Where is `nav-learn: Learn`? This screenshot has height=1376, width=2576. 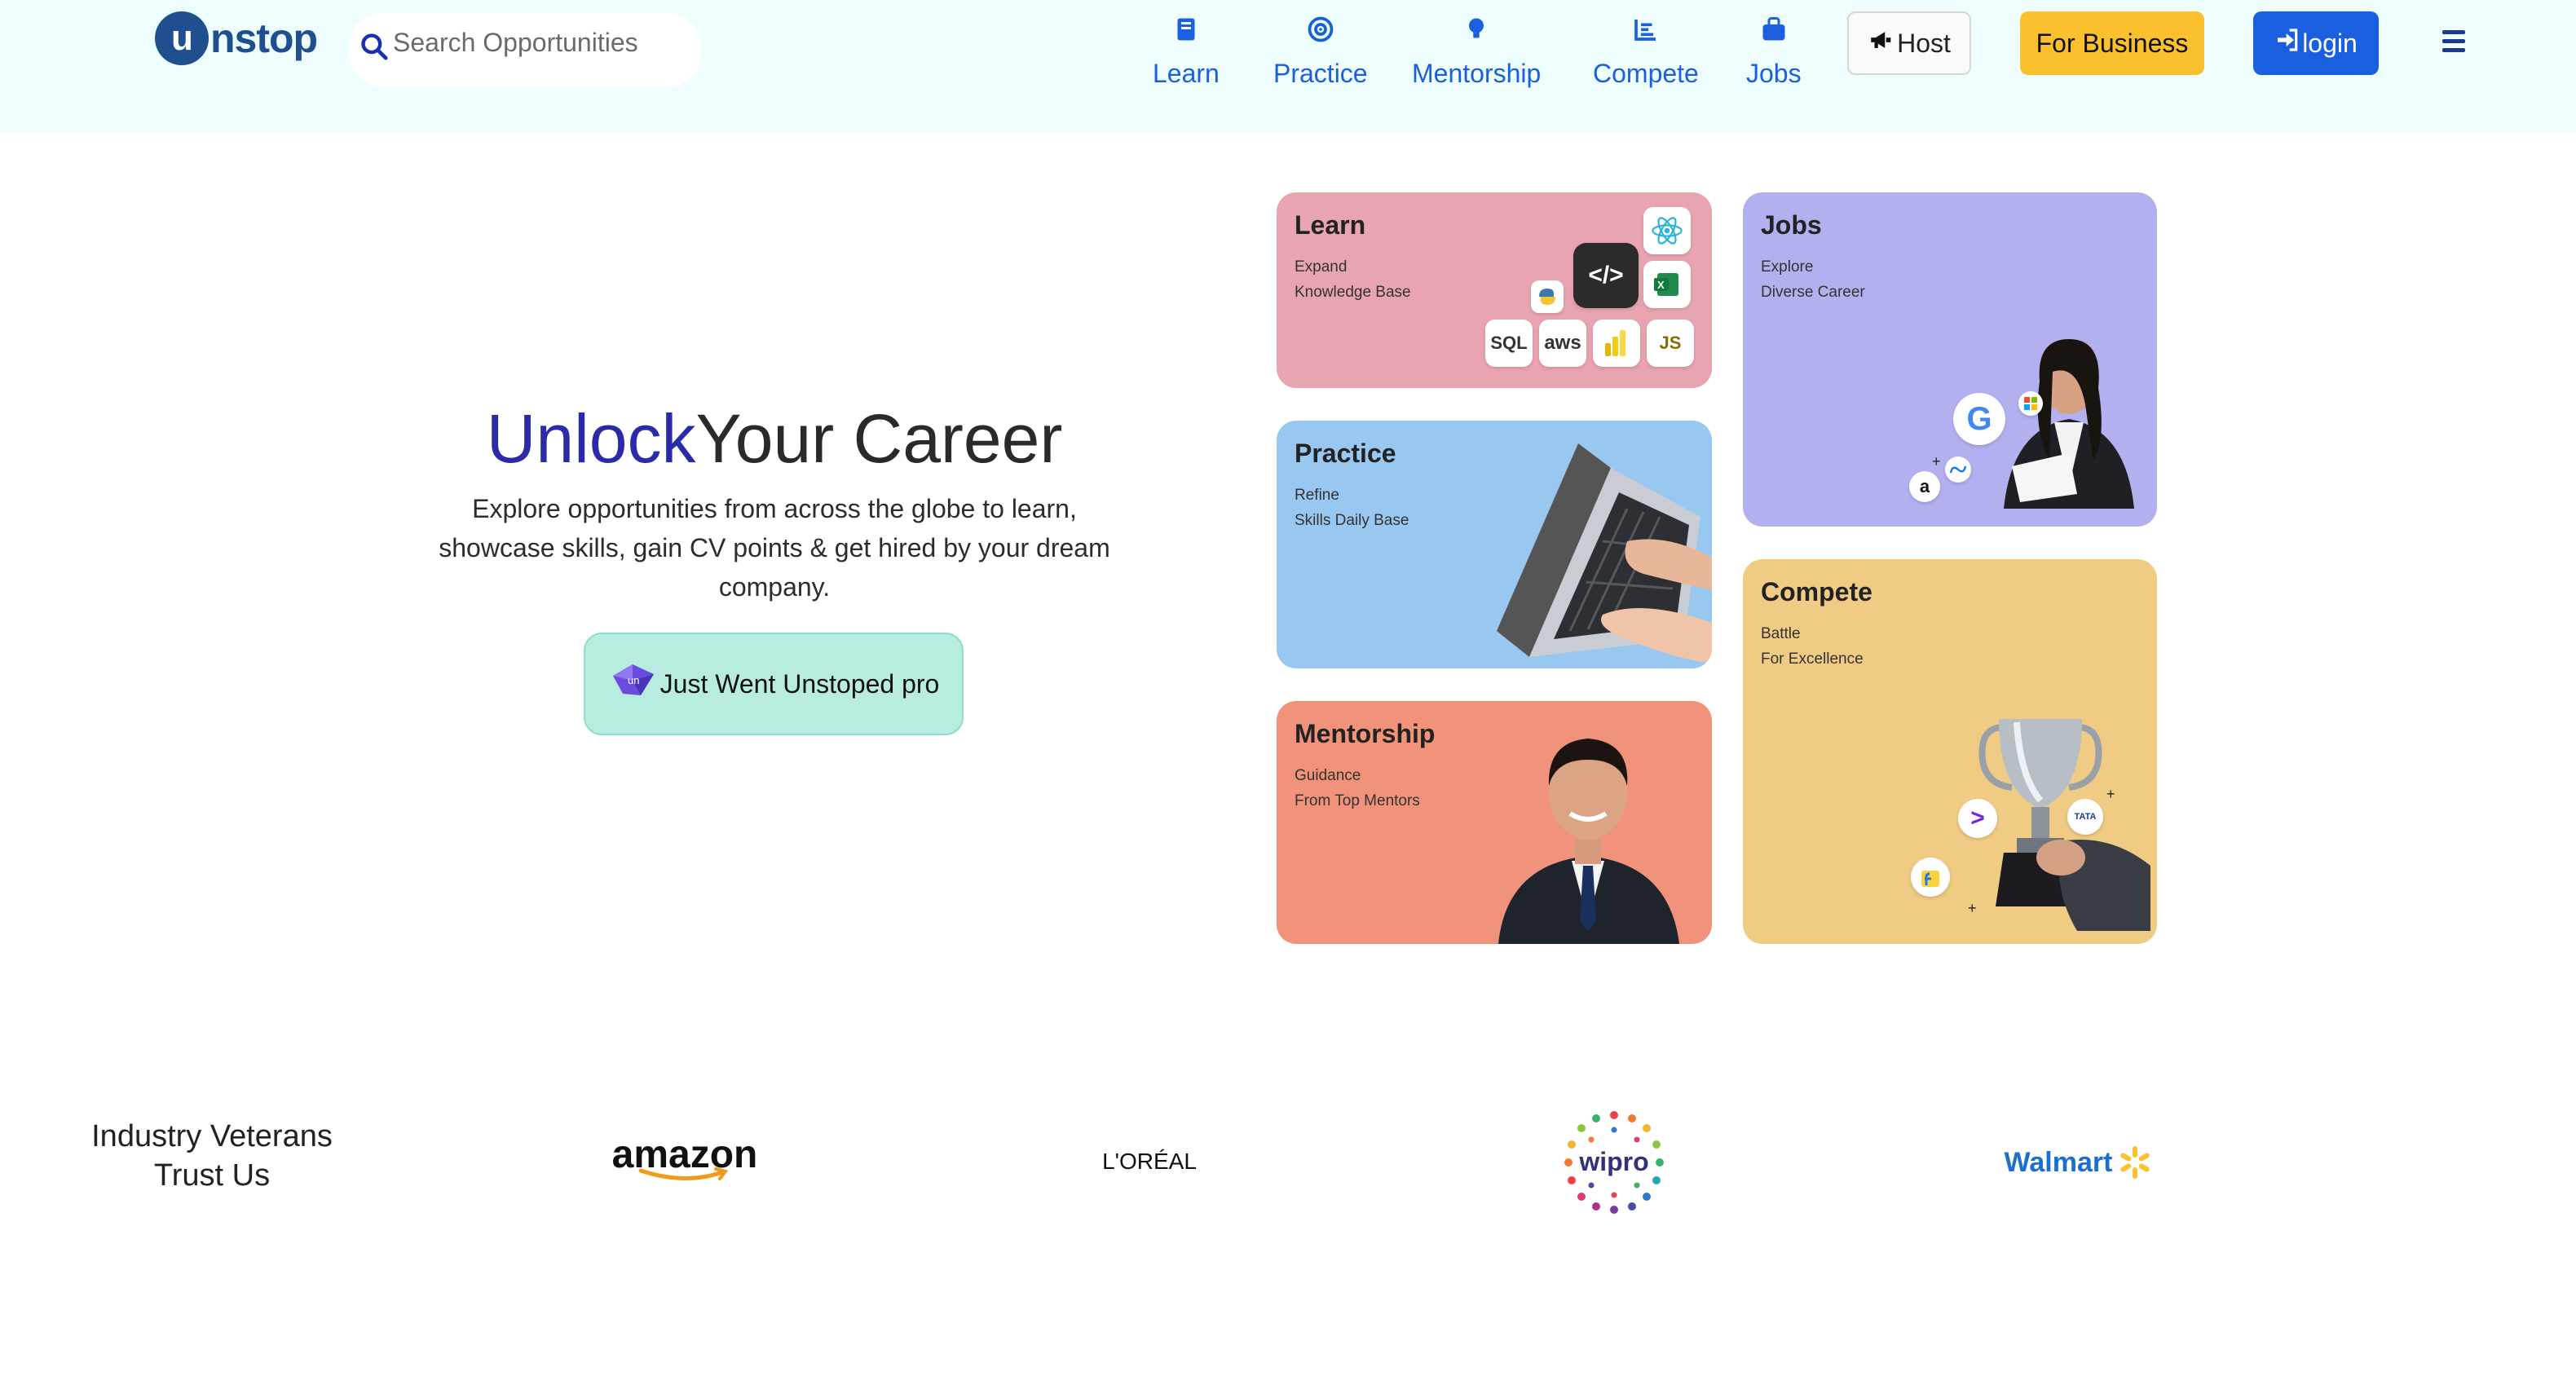
nav-learn: Learn is located at coordinates (1186, 55).